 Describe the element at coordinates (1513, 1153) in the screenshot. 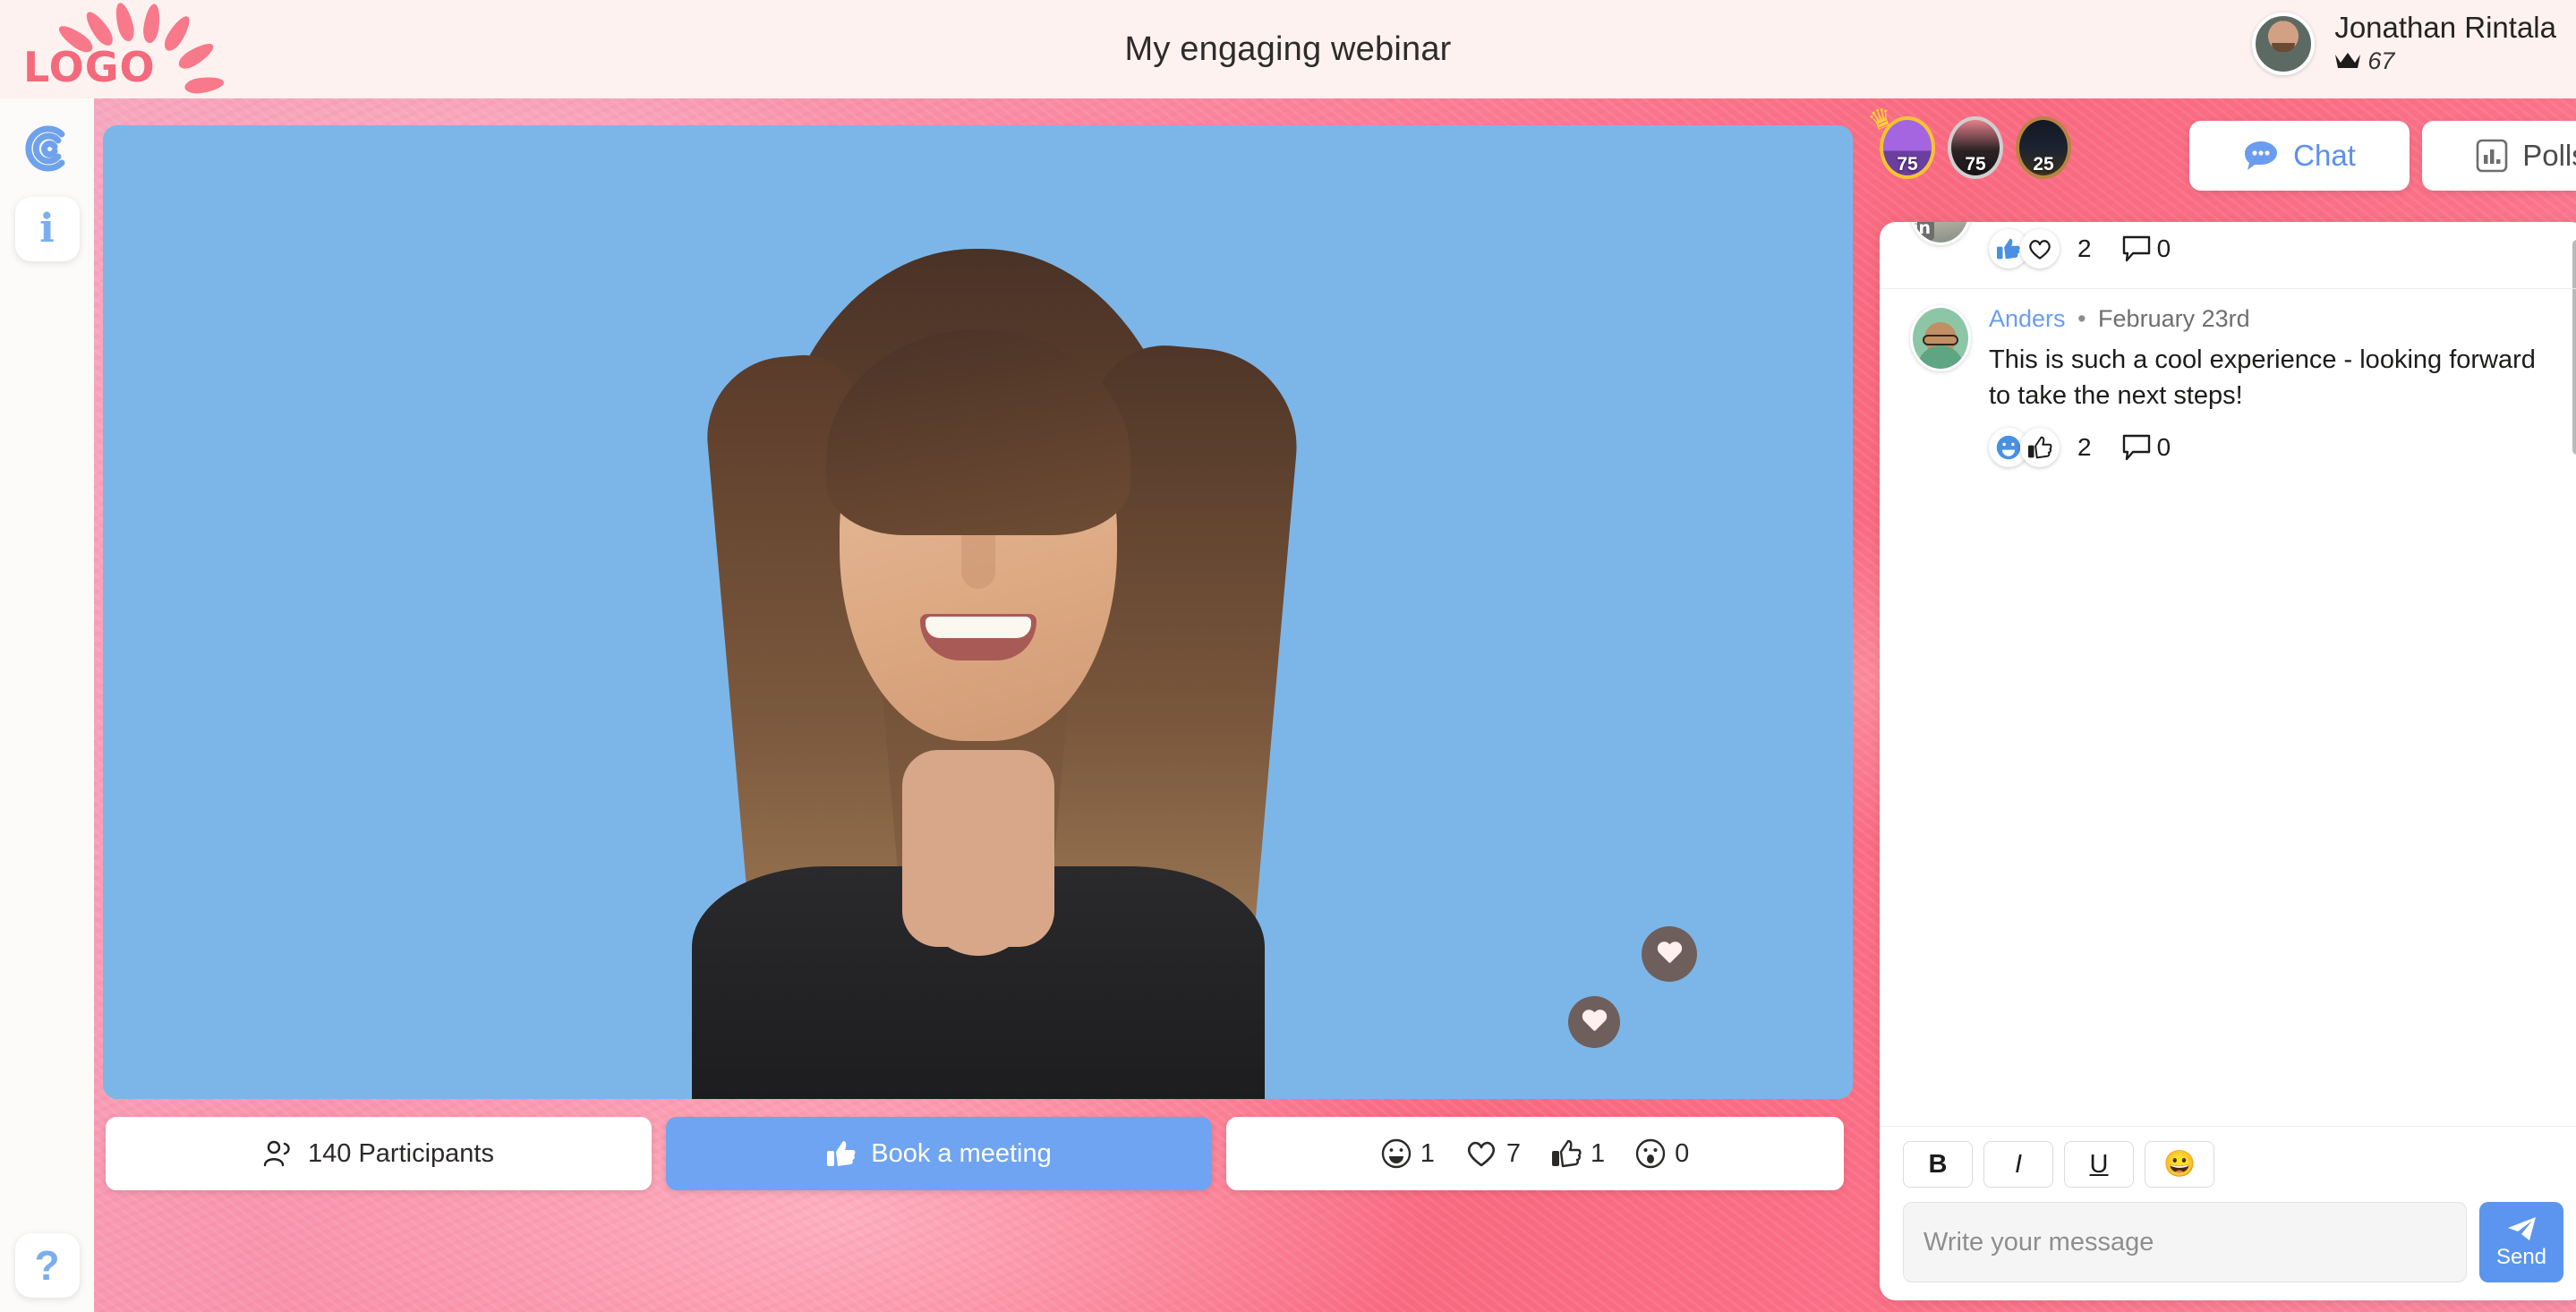

I see `reaction-count: 7` at that location.